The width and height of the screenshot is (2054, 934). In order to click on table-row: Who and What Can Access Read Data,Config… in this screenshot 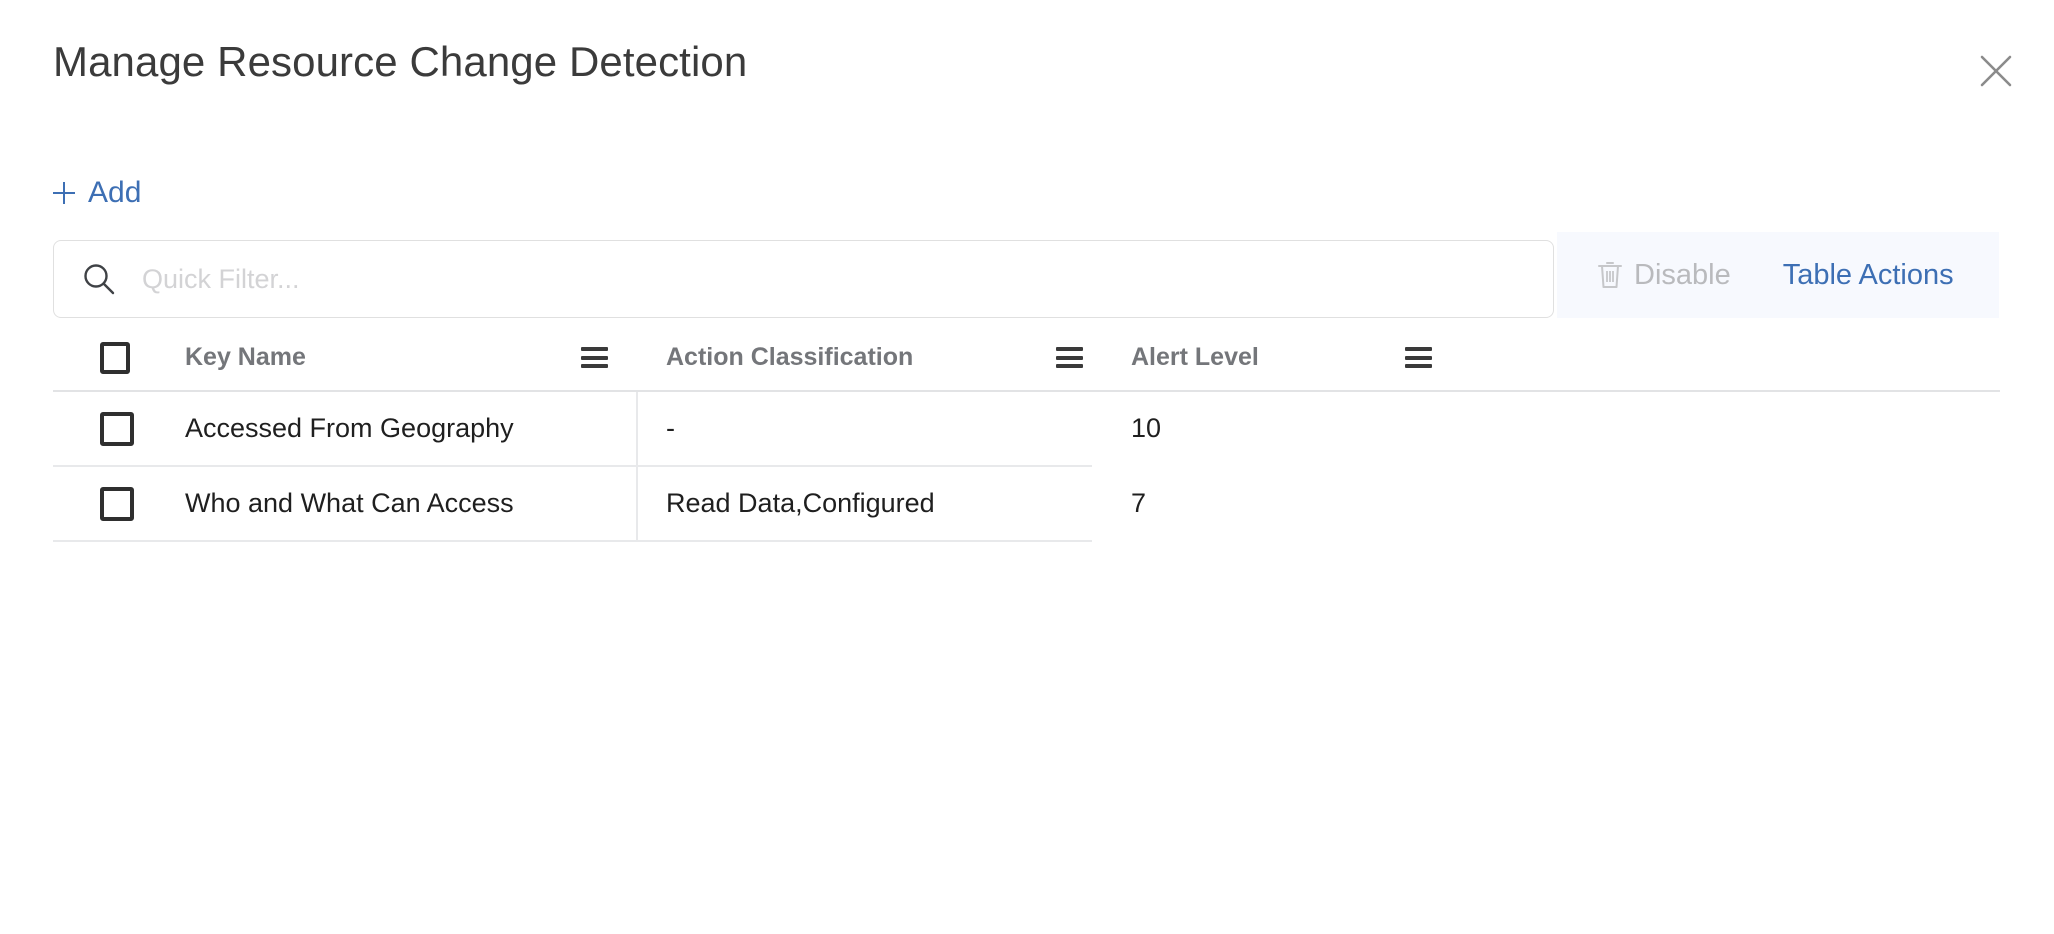, I will do `click(599, 504)`.